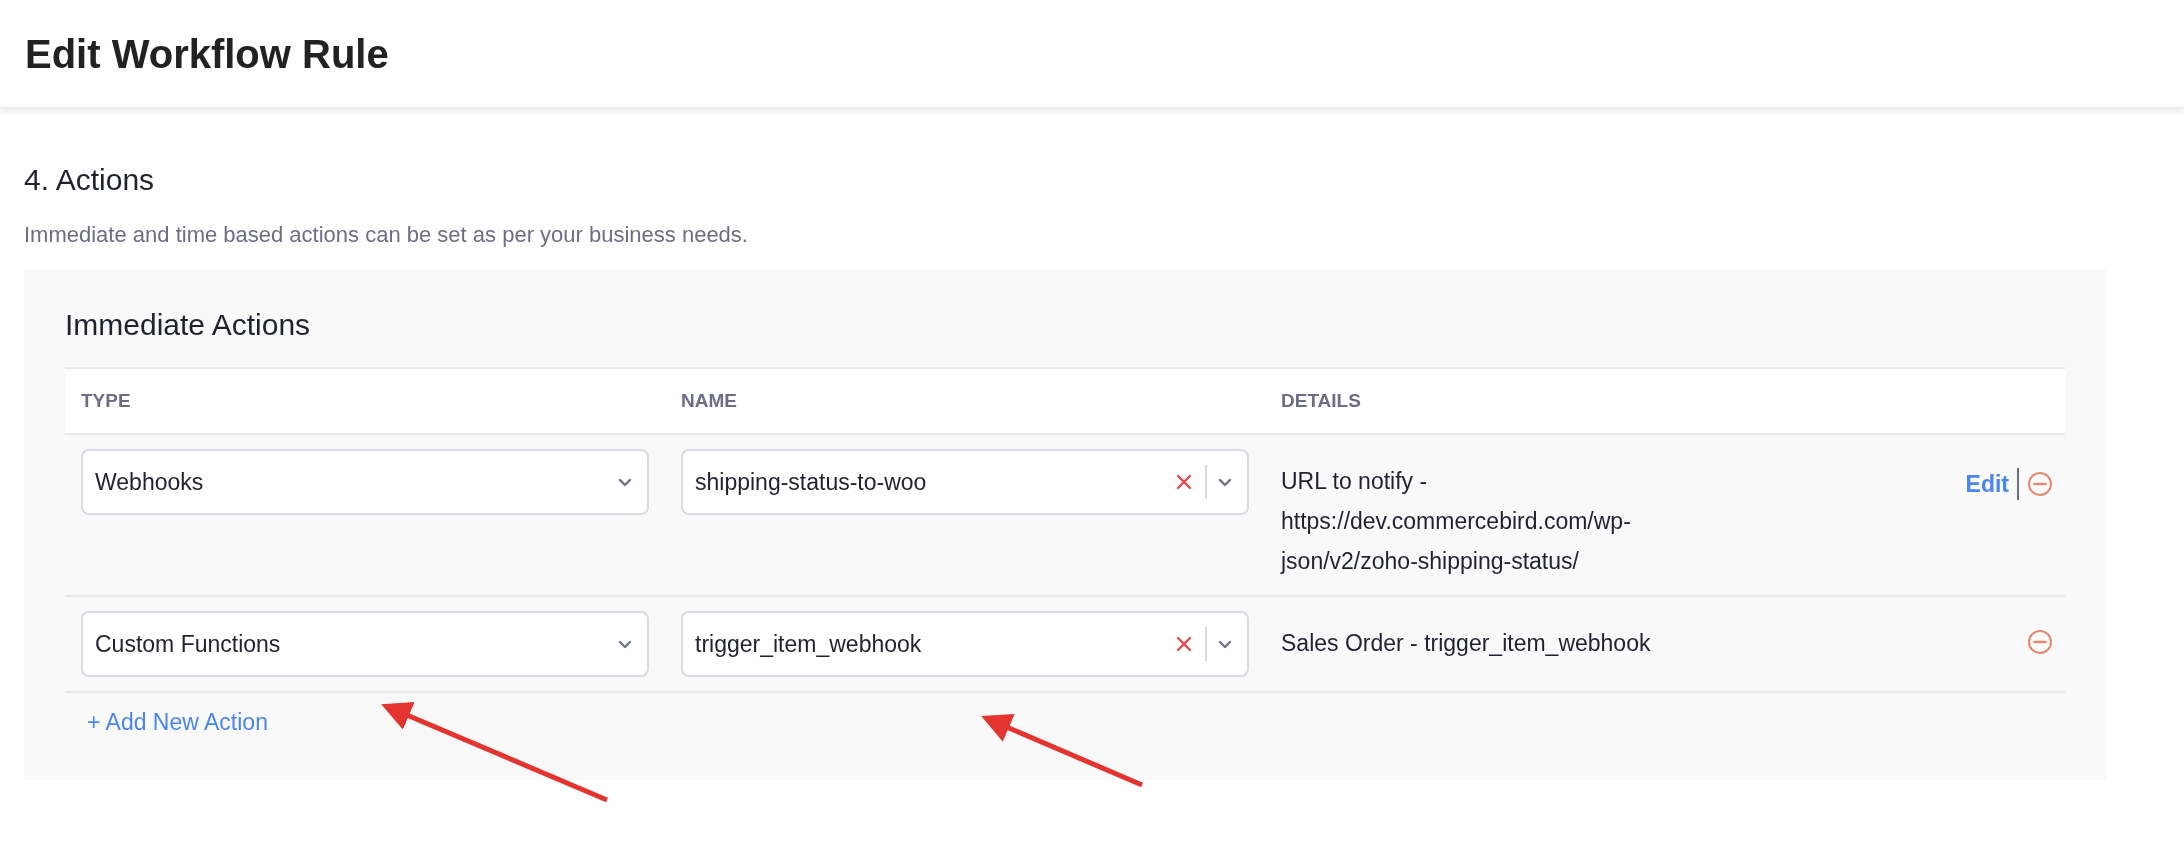  I want to click on column-header: TYPE, so click(106, 400).